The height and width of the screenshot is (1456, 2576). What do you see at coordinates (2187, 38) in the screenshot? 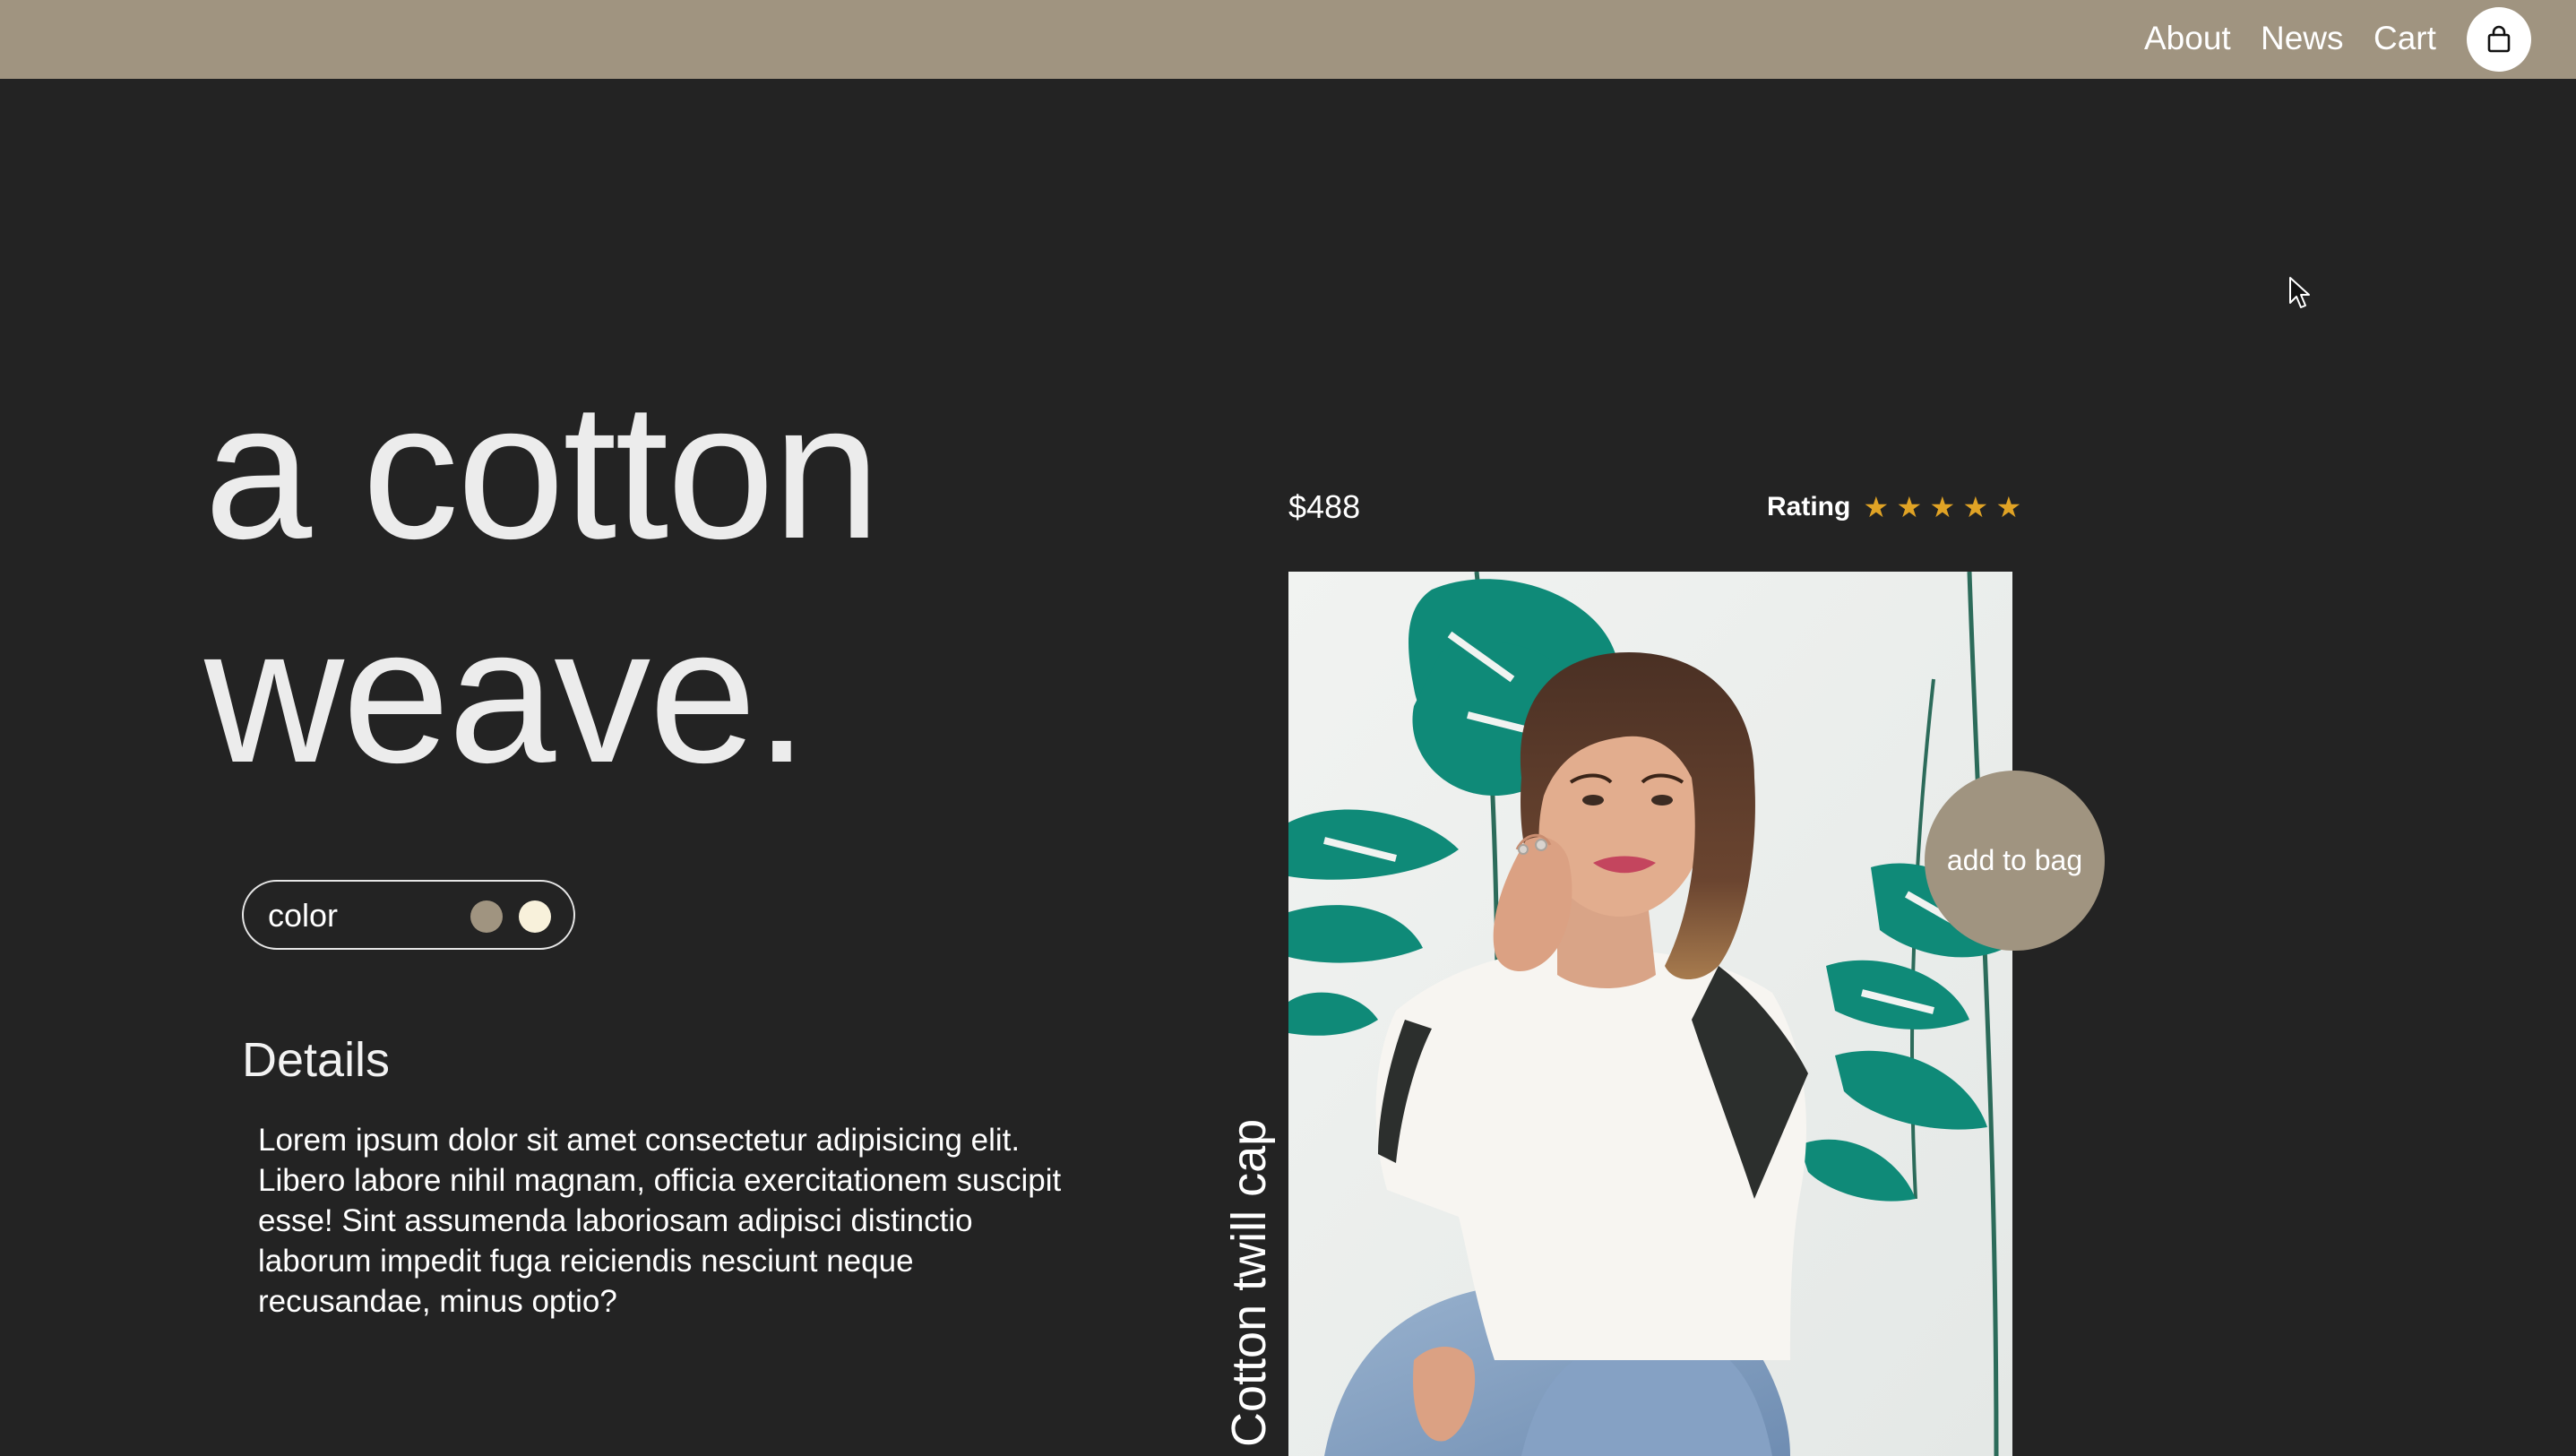
I see `nav-link-about: About` at bounding box center [2187, 38].